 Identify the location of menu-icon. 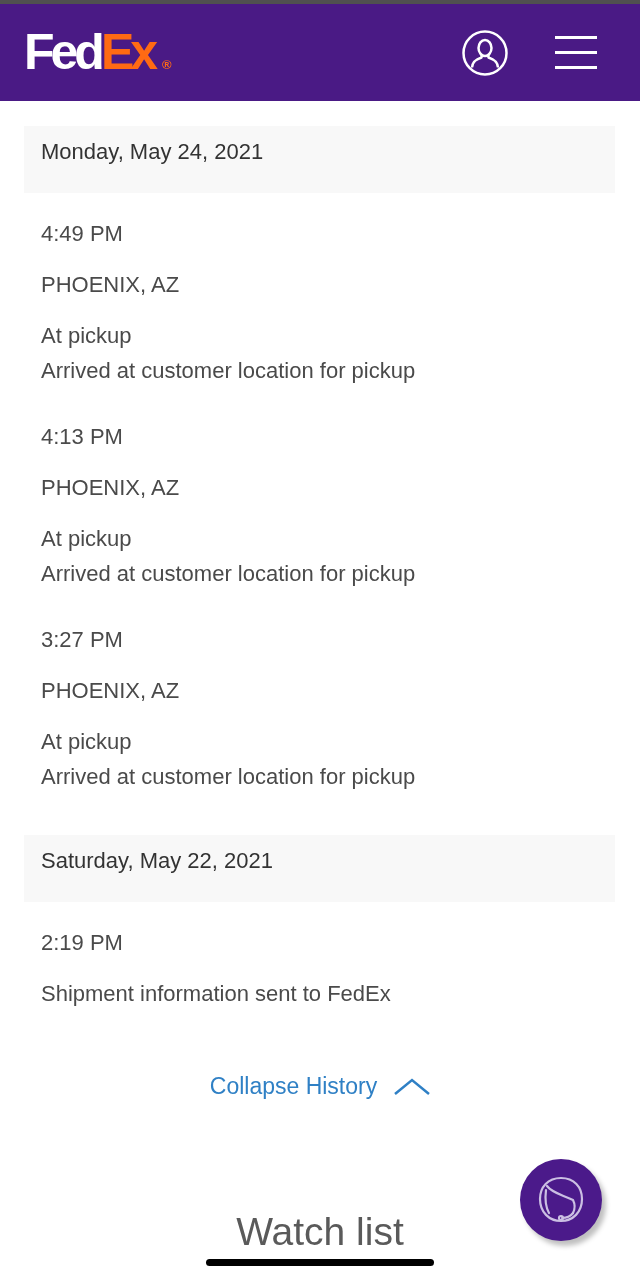
(576, 52).